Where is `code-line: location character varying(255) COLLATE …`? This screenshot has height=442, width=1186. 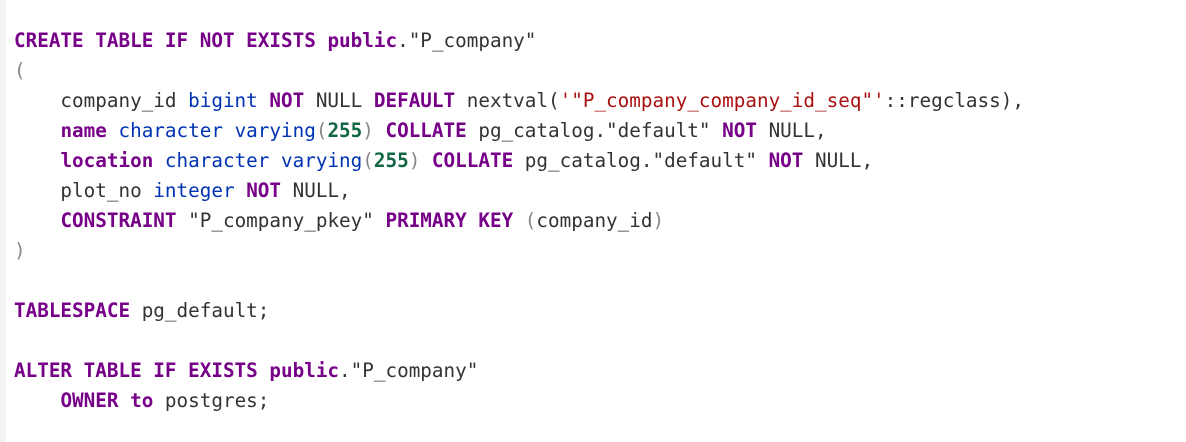 code-line: location character varying(255) COLLATE … is located at coordinates (597, 161).